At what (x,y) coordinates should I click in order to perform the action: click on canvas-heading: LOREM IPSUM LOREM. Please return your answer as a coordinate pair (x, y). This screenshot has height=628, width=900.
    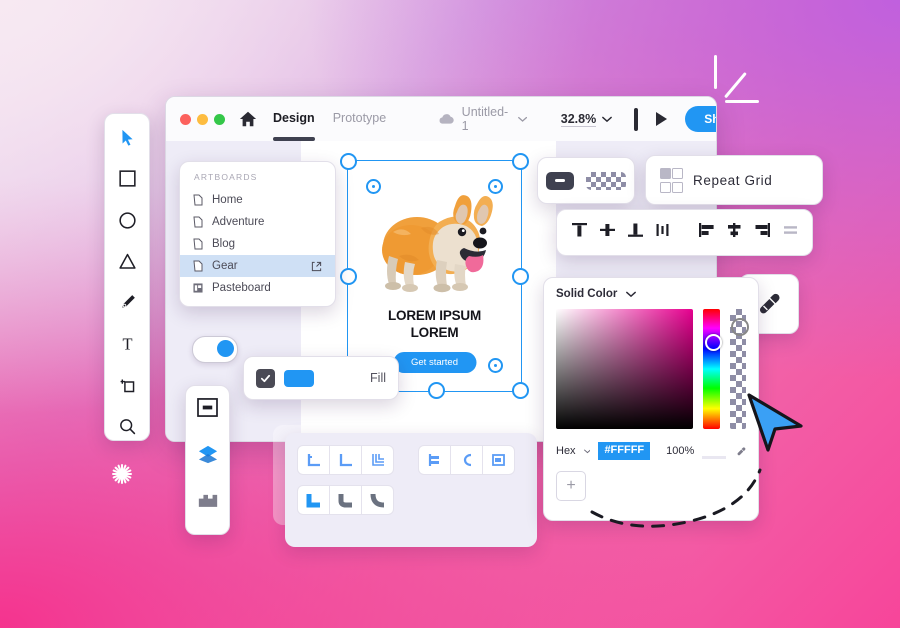
    Looking at the image, I should click on (434, 325).